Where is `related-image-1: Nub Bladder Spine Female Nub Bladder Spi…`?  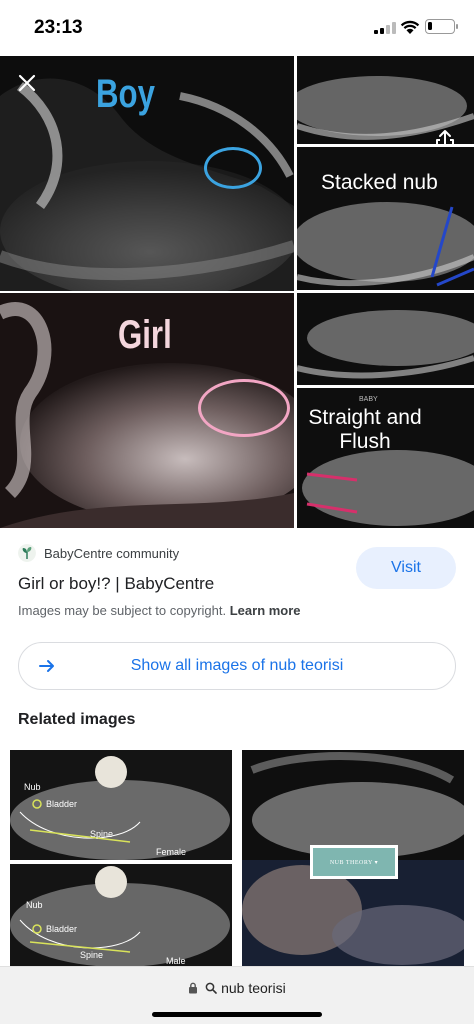 related-image-1: Nub Bladder Spine Female Nub Bladder Spi… is located at coordinates (121, 858).